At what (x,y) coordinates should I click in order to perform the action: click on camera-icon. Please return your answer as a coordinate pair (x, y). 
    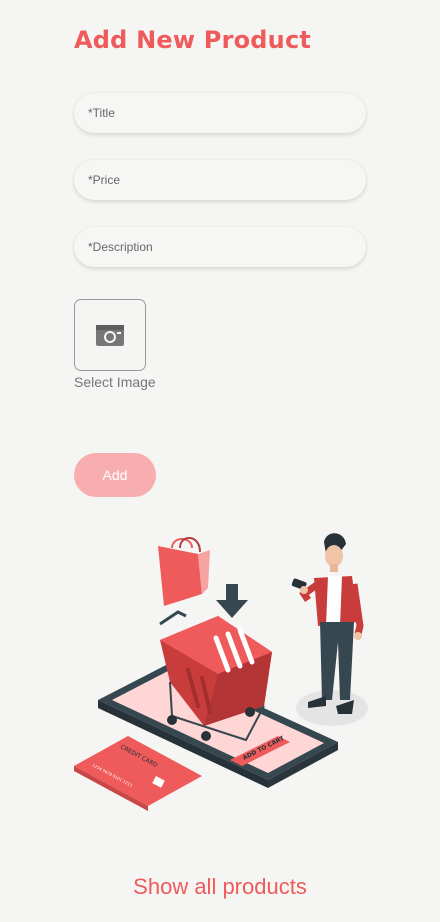
    Looking at the image, I should click on (110, 335).